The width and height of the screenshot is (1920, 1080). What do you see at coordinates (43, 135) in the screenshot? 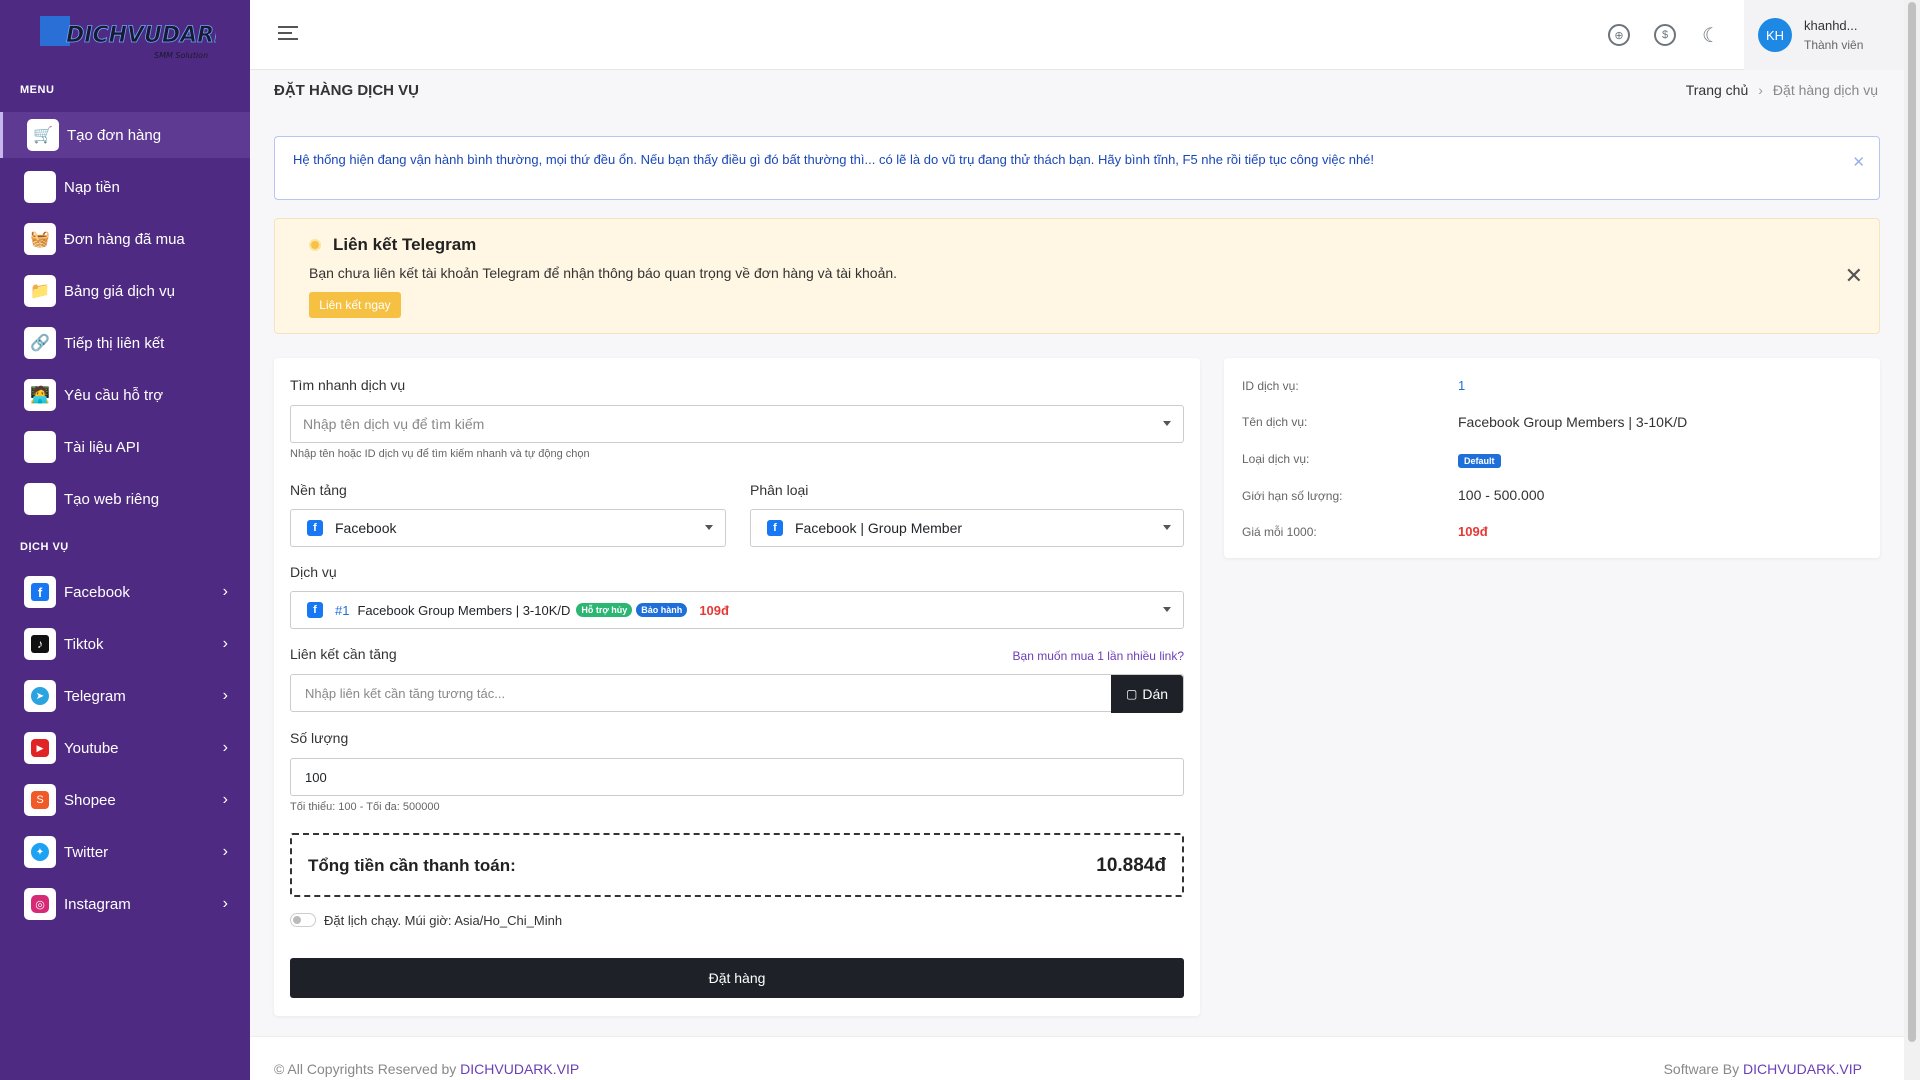
I see `cart-icon: 🛒` at bounding box center [43, 135].